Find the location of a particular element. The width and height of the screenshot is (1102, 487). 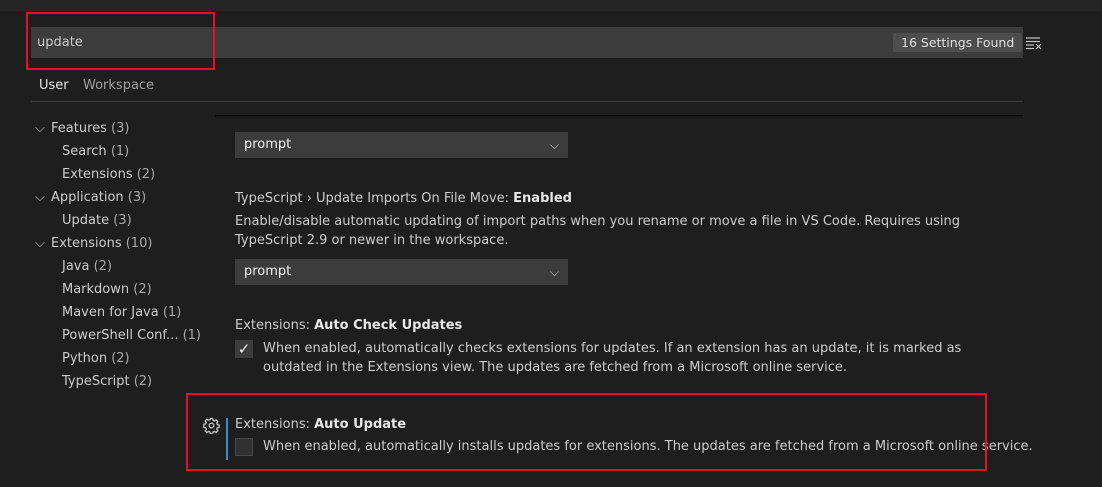

setting-highlight-box is located at coordinates (586, 432).